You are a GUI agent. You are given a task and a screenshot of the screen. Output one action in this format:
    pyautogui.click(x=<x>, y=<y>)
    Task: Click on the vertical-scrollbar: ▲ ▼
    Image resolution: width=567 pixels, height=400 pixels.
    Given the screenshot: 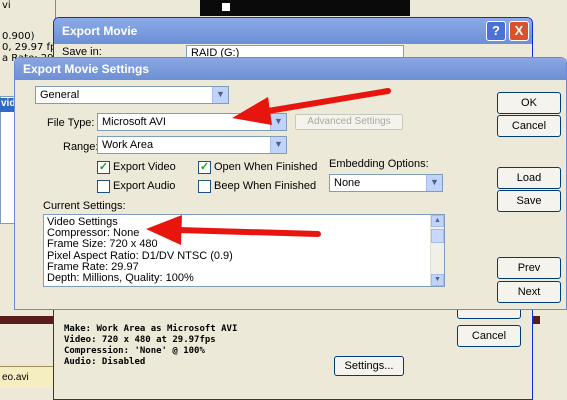 What is the action you would take?
    pyautogui.click(x=437, y=250)
    